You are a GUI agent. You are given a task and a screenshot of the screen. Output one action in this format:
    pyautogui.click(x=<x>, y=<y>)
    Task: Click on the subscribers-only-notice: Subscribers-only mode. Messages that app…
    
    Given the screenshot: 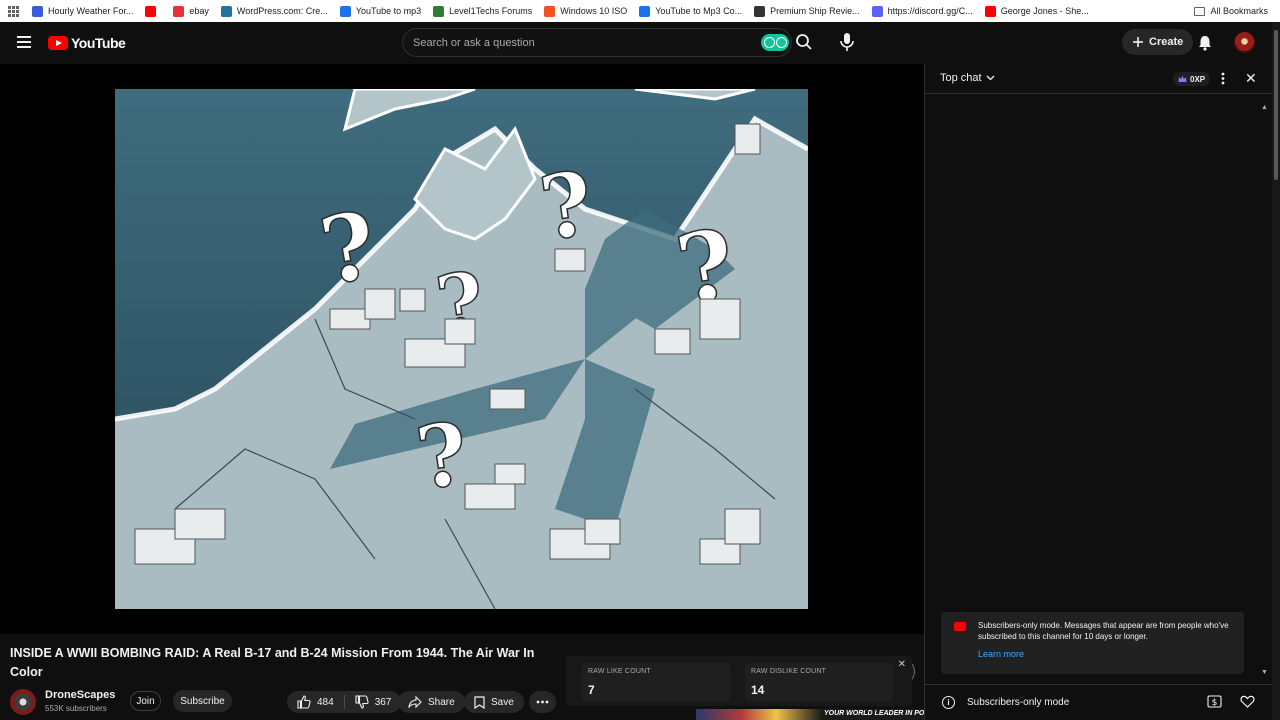 What is the action you would take?
    pyautogui.click(x=1092, y=643)
    